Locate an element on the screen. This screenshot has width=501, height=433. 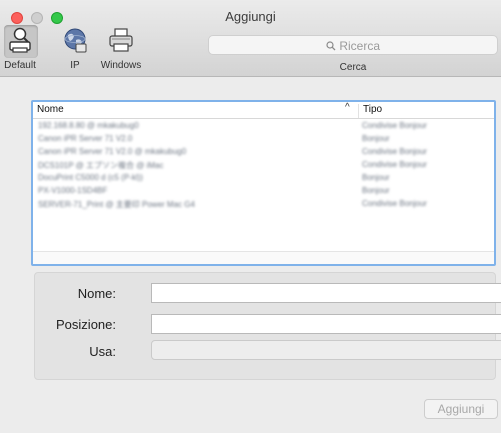
globe-icon is located at coordinates (75, 40).